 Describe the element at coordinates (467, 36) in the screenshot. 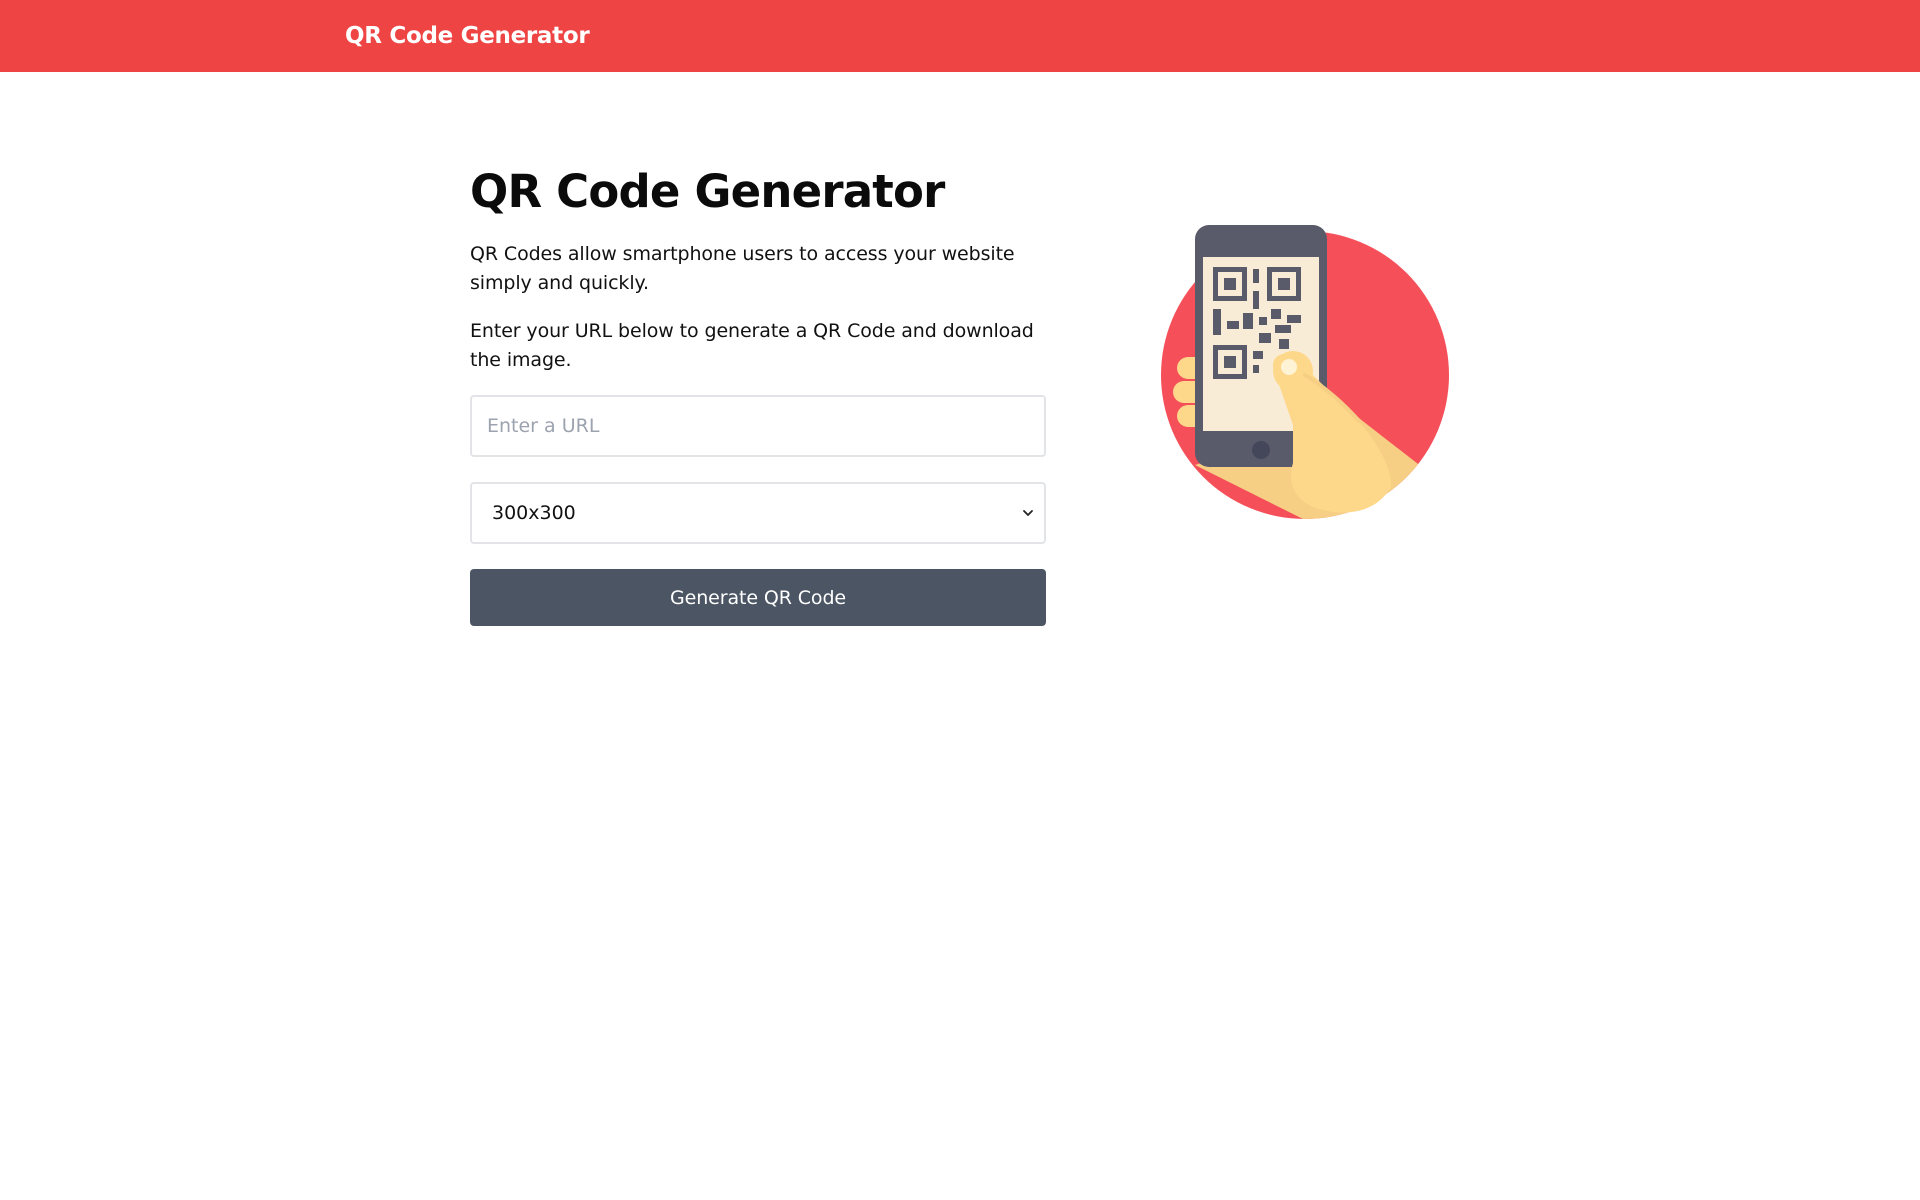

I see `brand-title: QR Code Generator` at that location.